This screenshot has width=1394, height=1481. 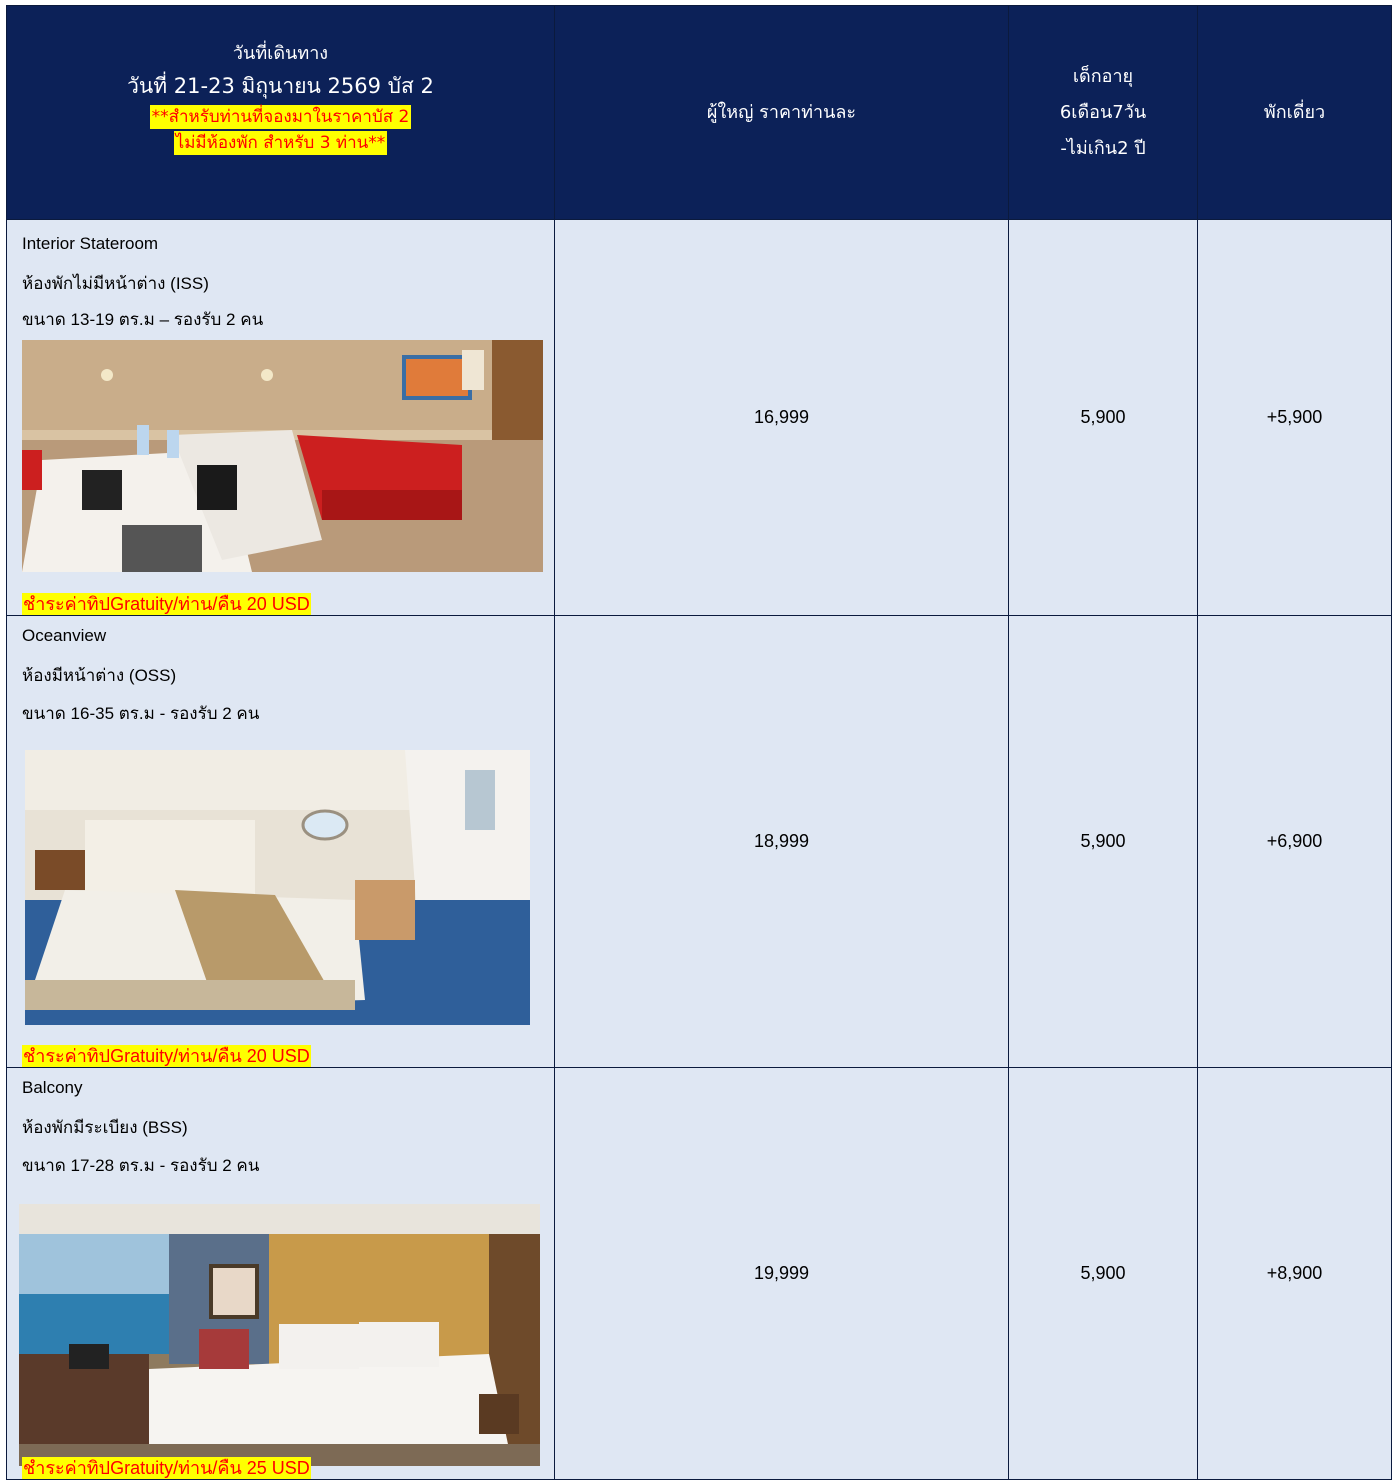 What do you see at coordinates (99, 675) in the screenshot?
I see `room-name-th: ห้องมีหน้าต่าง (OSS)` at bounding box center [99, 675].